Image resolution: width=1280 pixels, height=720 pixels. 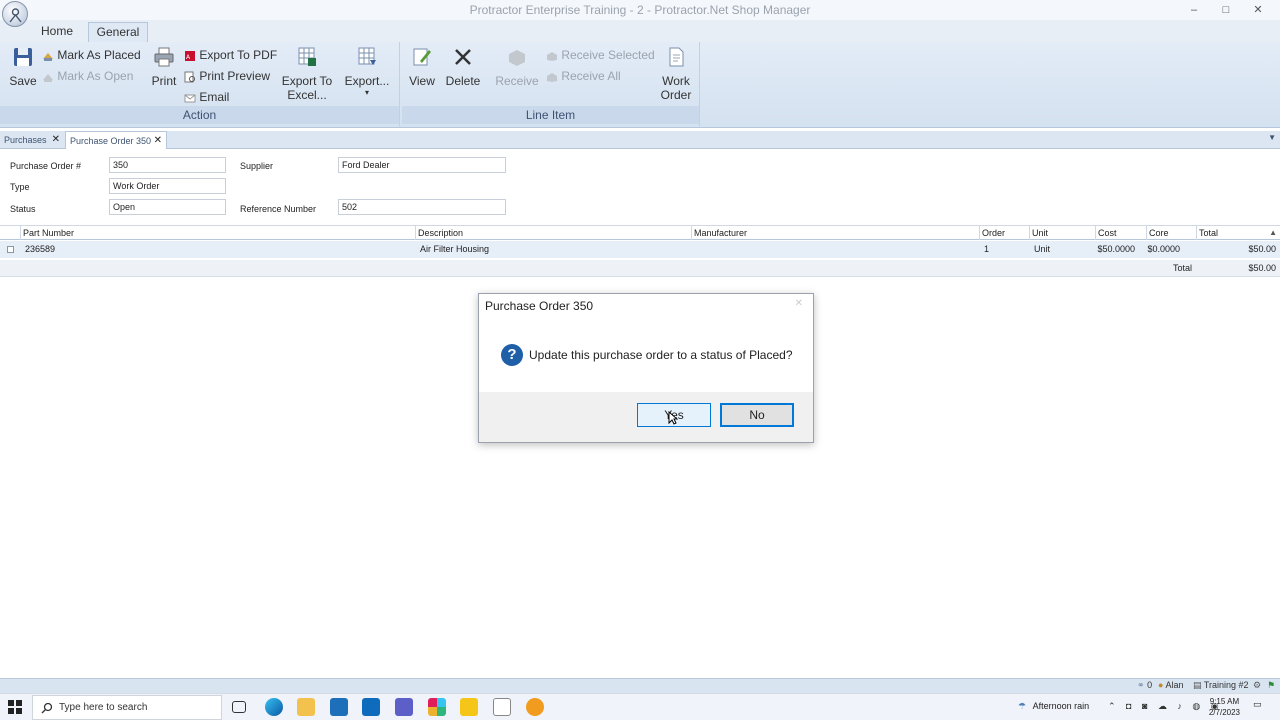 I want to click on receive-button: Receive, so click(x=517, y=67).